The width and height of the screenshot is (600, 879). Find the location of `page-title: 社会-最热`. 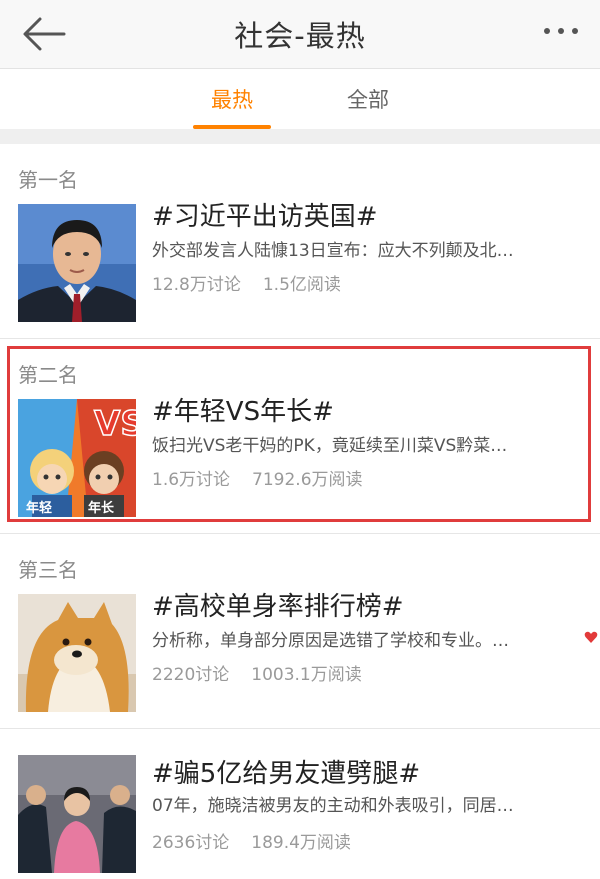

page-title: 社会-最热 is located at coordinates (300, 36).